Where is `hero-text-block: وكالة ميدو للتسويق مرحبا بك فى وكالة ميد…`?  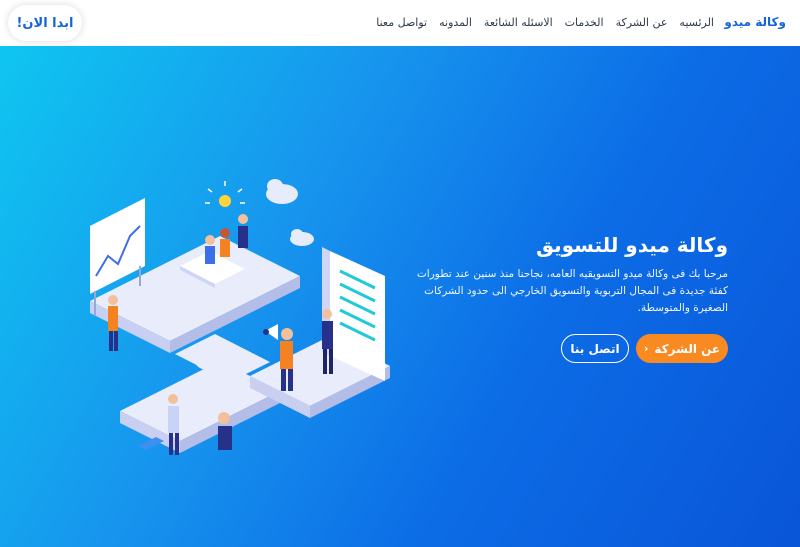
hero-text-block: وكالة ميدو للتسويق مرحبا بك فى وكالة ميد… is located at coordinates (563, 274).